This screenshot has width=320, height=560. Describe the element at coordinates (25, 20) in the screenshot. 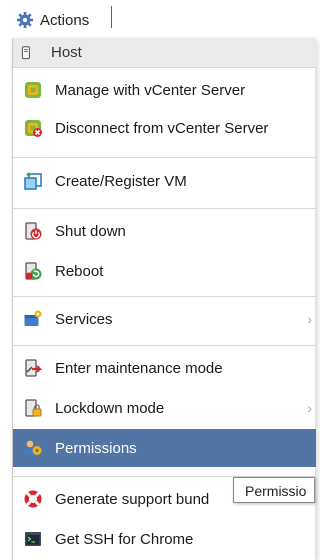

I see `gear-icon` at that location.